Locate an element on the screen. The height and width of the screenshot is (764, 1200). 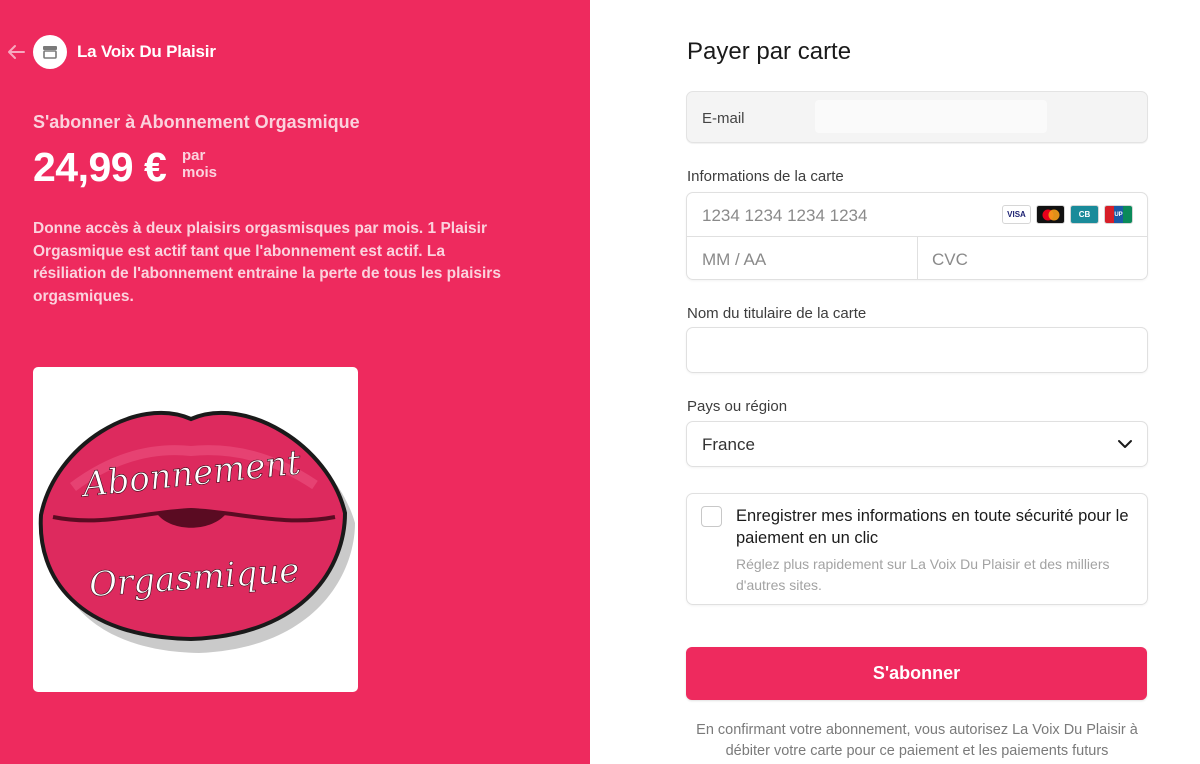
card-cvc-input is located at coordinates (1032, 260).